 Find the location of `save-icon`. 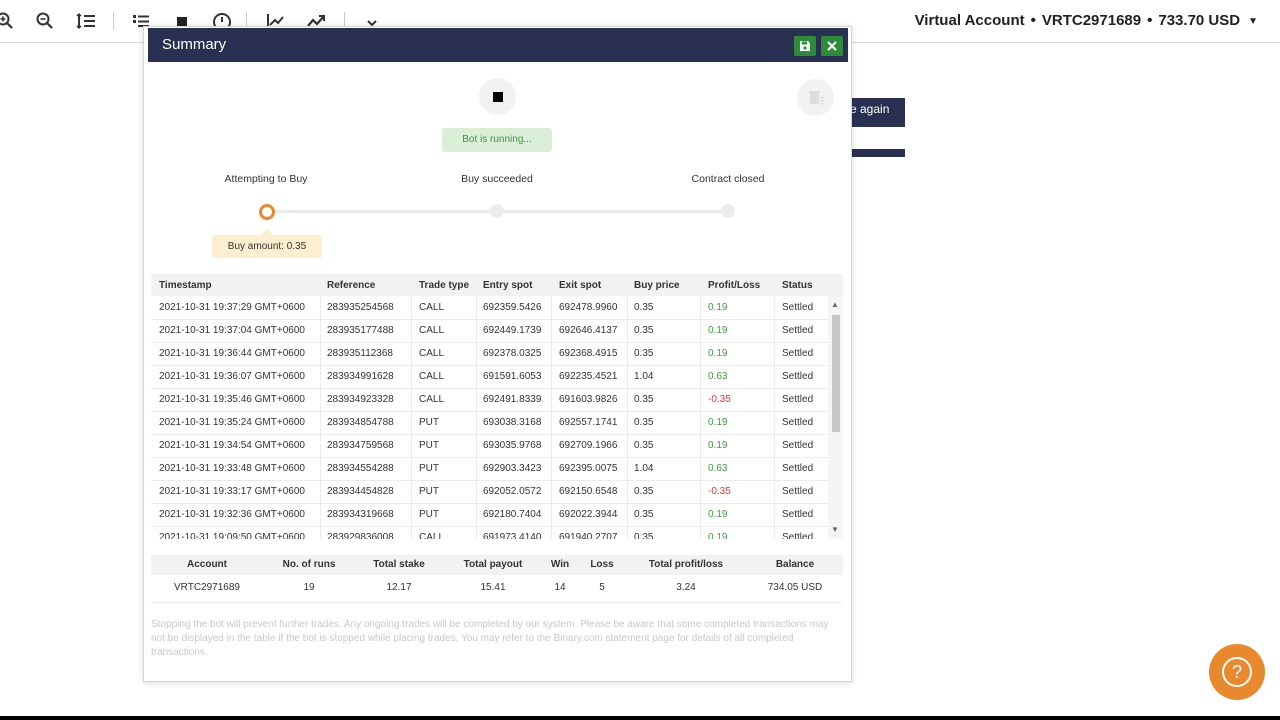

save-icon is located at coordinates (805, 46).